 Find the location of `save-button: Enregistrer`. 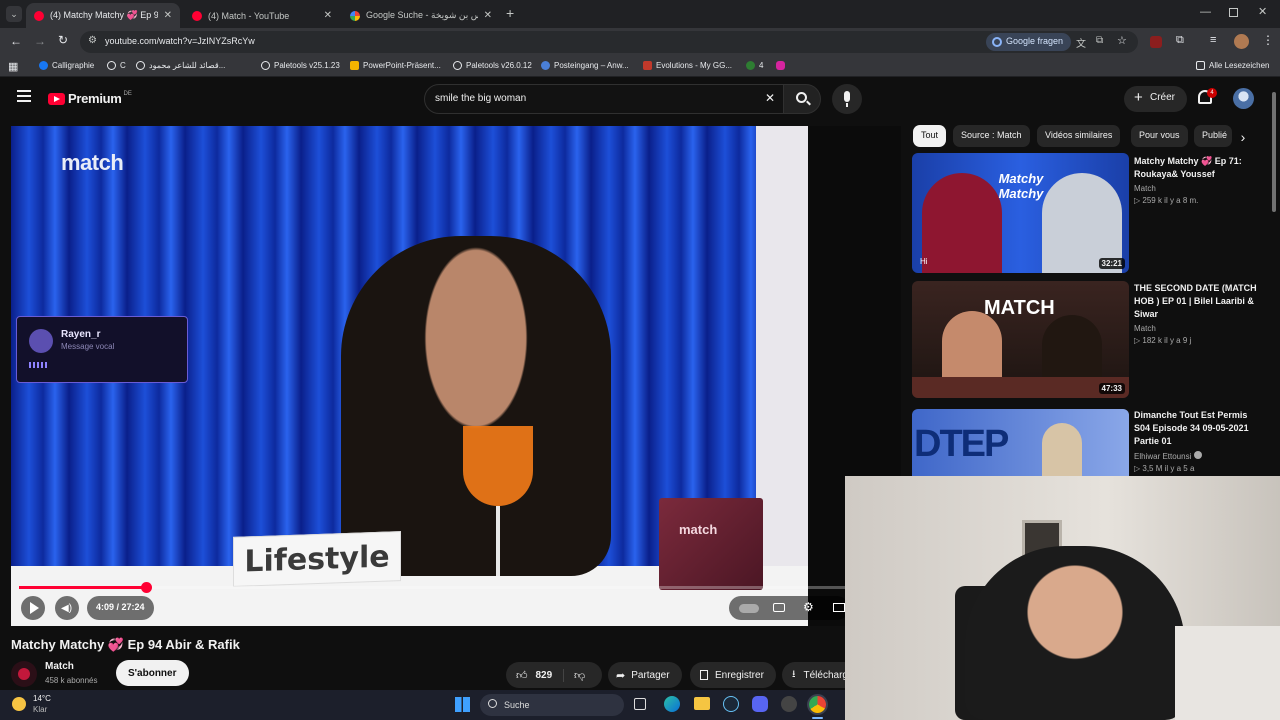

save-button: Enregistrer is located at coordinates (733, 675).